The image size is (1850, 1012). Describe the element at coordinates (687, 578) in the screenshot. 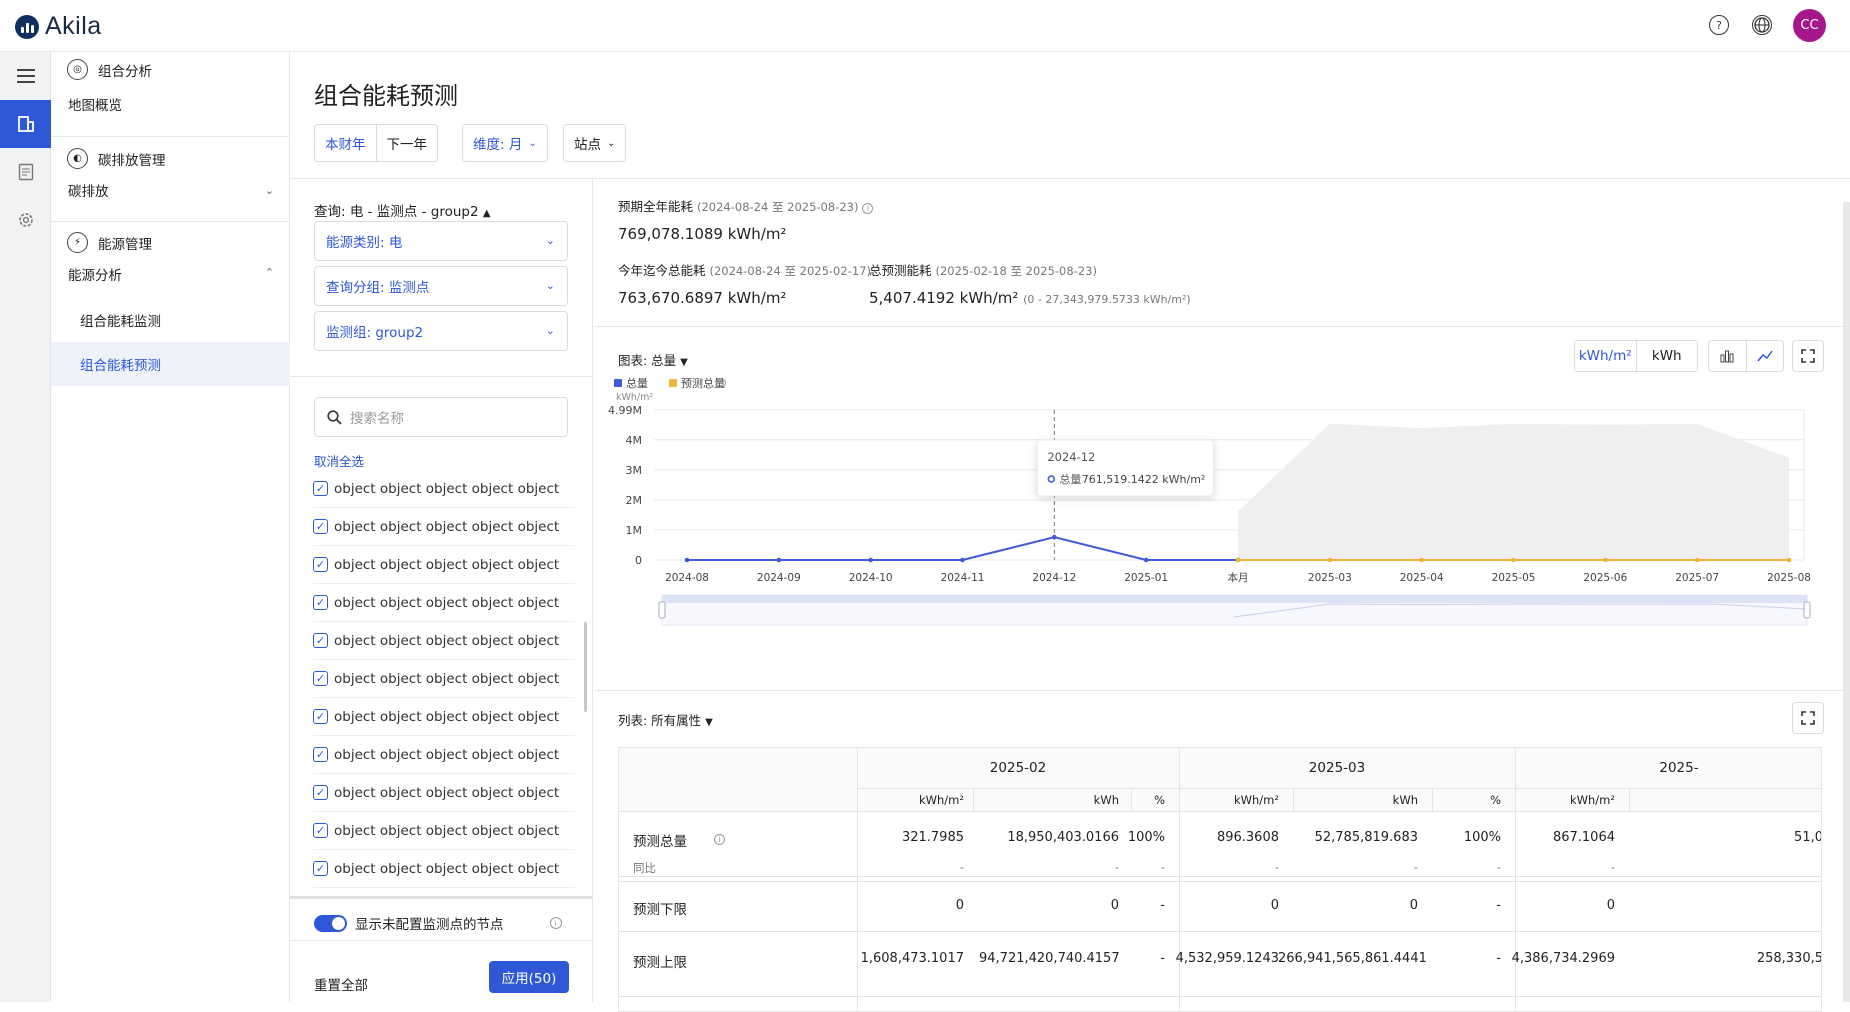

I see `x-tick-label: 2024-08` at that location.